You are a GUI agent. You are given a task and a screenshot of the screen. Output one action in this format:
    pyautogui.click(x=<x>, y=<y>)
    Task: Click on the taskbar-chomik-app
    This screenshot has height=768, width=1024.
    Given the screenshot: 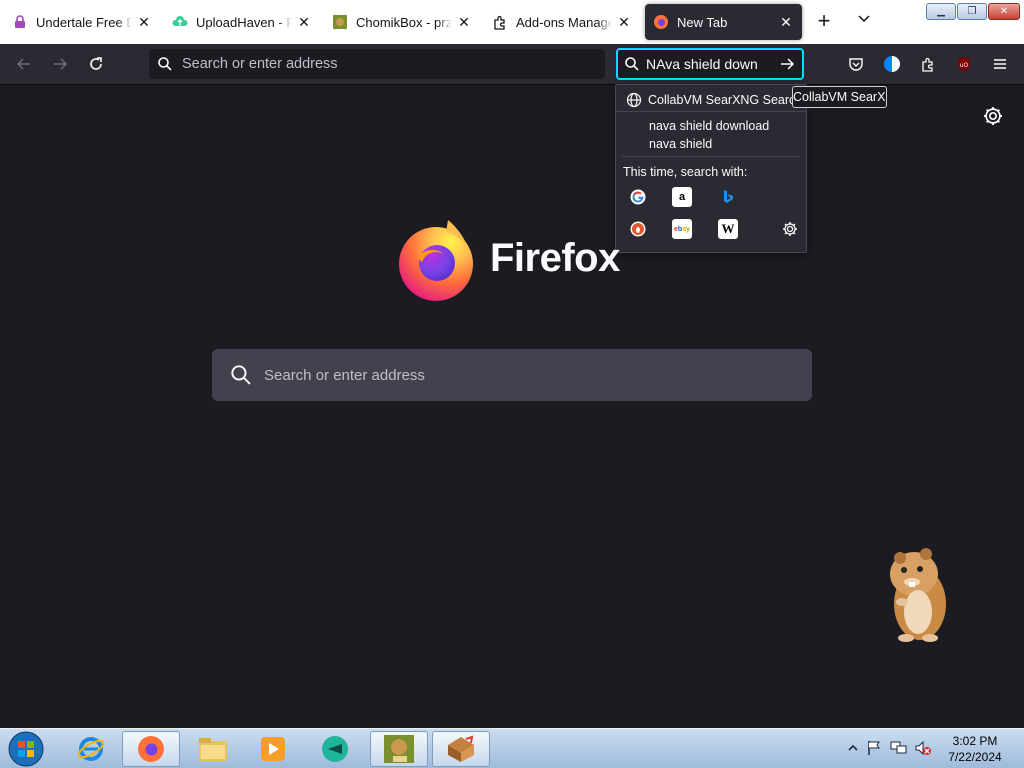 What is the action you would take?
    pyautogui.click(x=335, y=749)
    